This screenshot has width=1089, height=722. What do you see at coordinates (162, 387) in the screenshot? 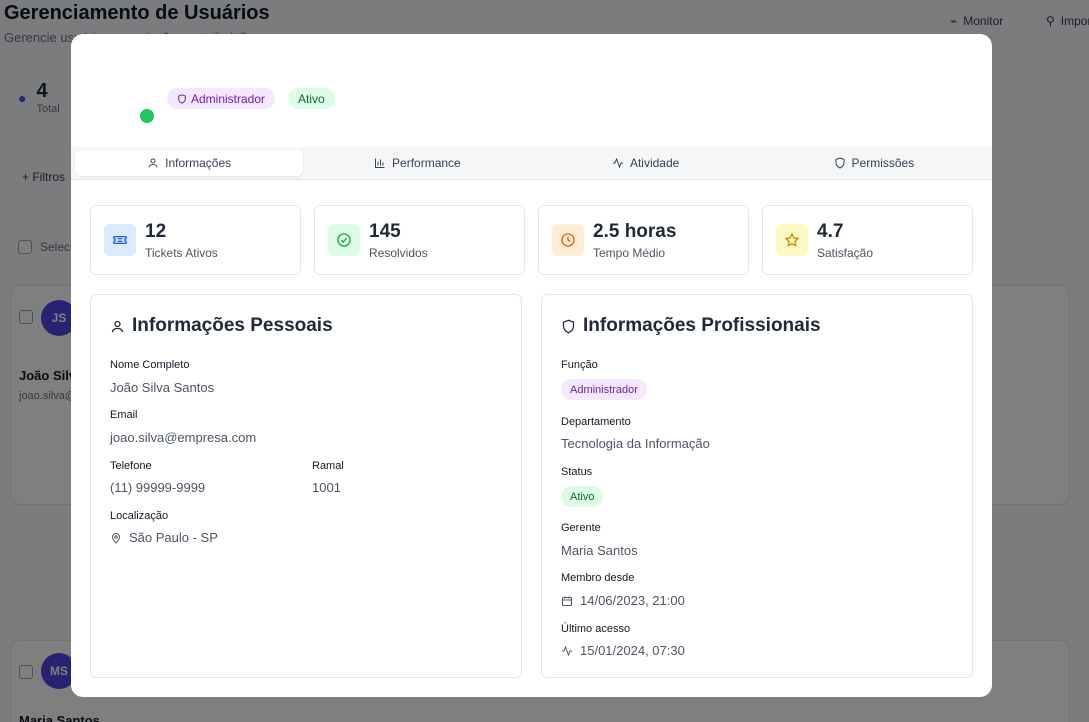
I see `name-value: João Silva Santos` at bounding box center [162, 387].